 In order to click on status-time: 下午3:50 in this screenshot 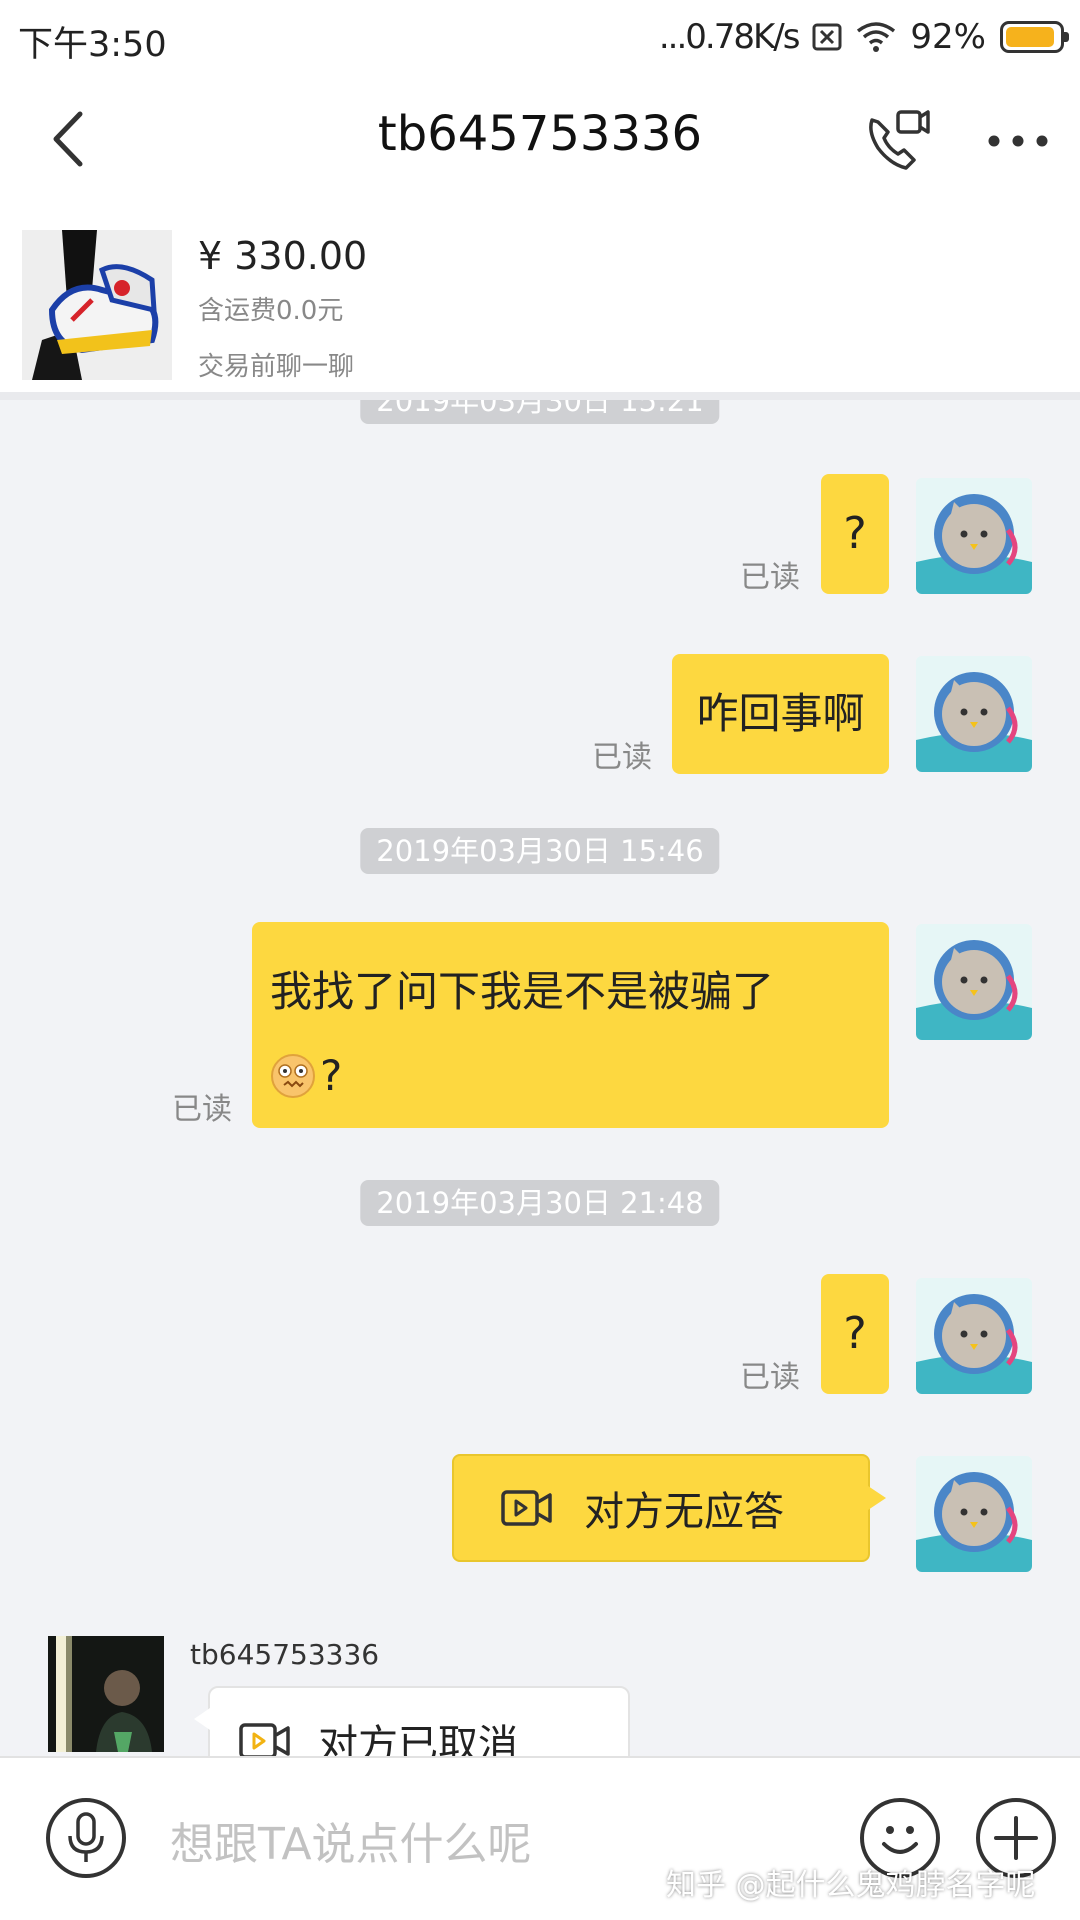, I will do `click(92, 45)`.